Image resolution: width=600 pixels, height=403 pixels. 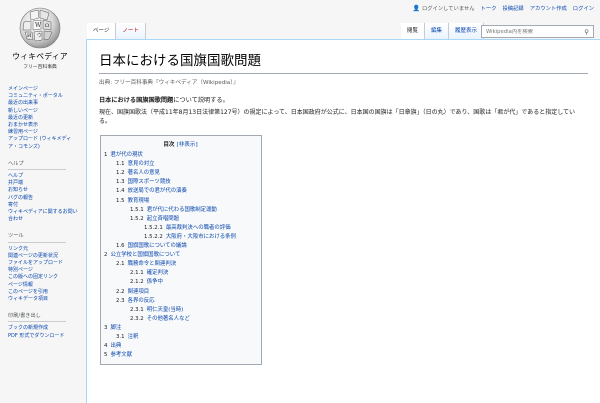 I want to click on sidebar-help-link: ウィキペディアに関するお問い合わせ, so click(x=43, y=216).